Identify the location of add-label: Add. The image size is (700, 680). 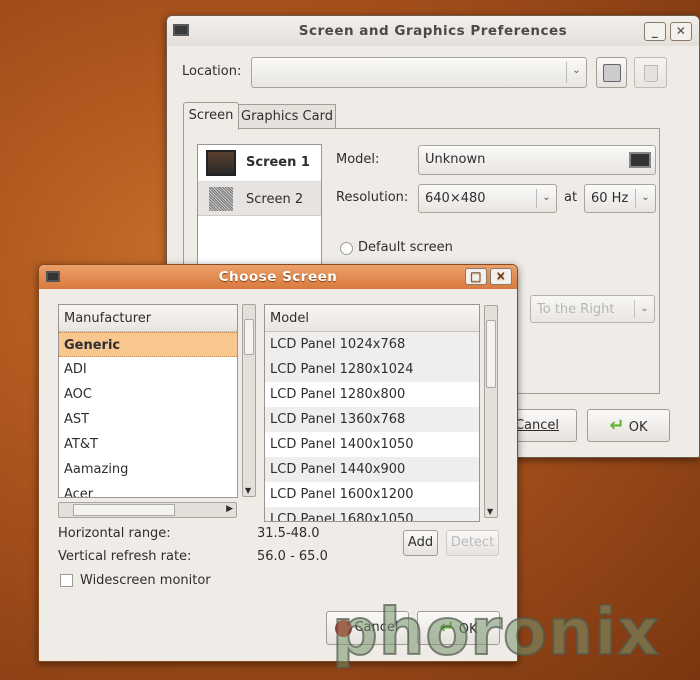
(420, 542).